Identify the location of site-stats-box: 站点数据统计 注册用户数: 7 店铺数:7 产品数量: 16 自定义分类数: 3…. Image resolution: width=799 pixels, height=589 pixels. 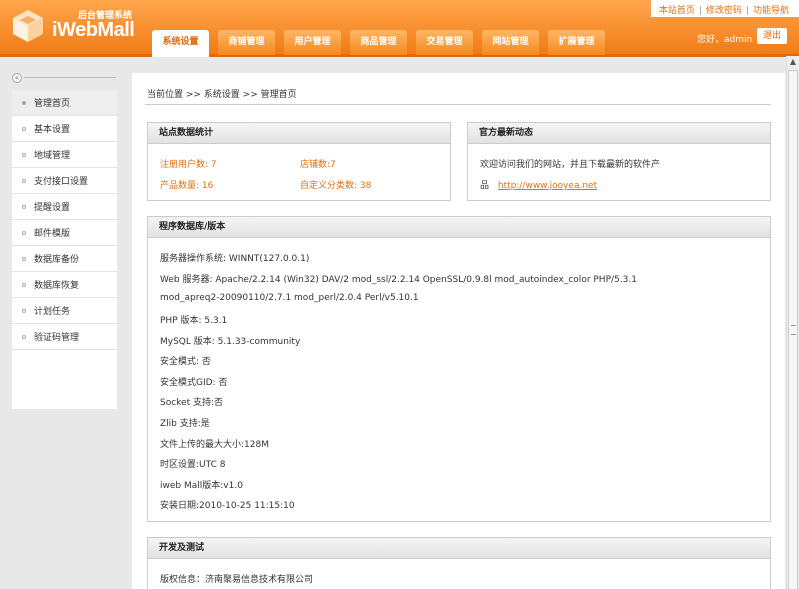
(299, 161).